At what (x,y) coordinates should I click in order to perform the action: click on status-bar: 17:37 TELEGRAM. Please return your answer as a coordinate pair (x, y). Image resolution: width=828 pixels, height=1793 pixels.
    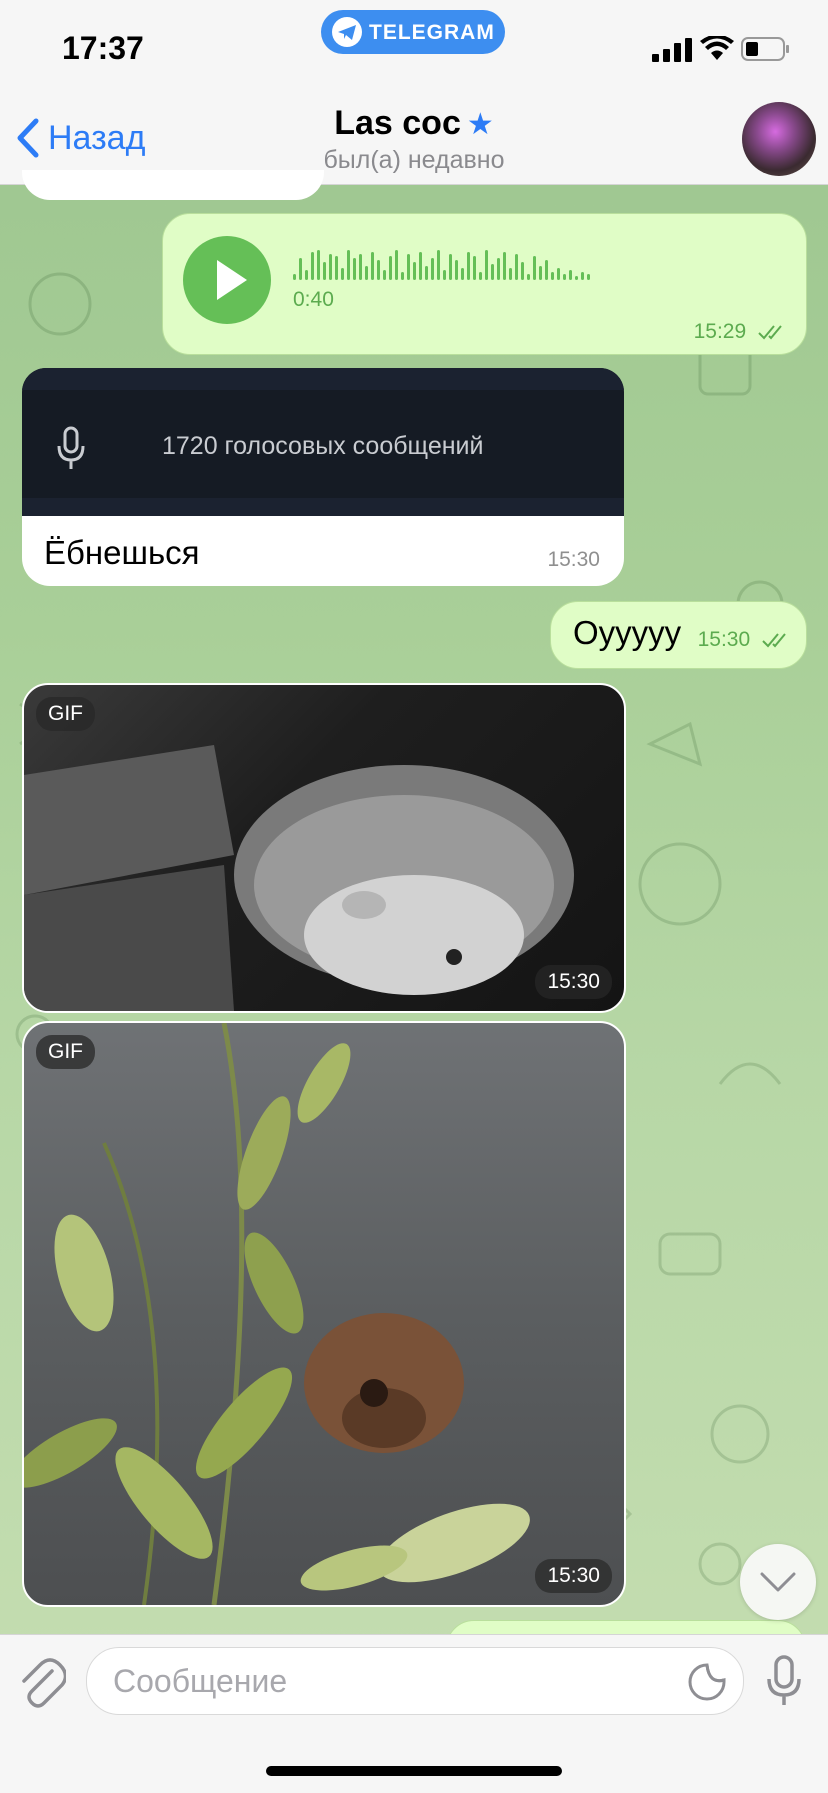
    Looking at the image, I should click on (414, 42).